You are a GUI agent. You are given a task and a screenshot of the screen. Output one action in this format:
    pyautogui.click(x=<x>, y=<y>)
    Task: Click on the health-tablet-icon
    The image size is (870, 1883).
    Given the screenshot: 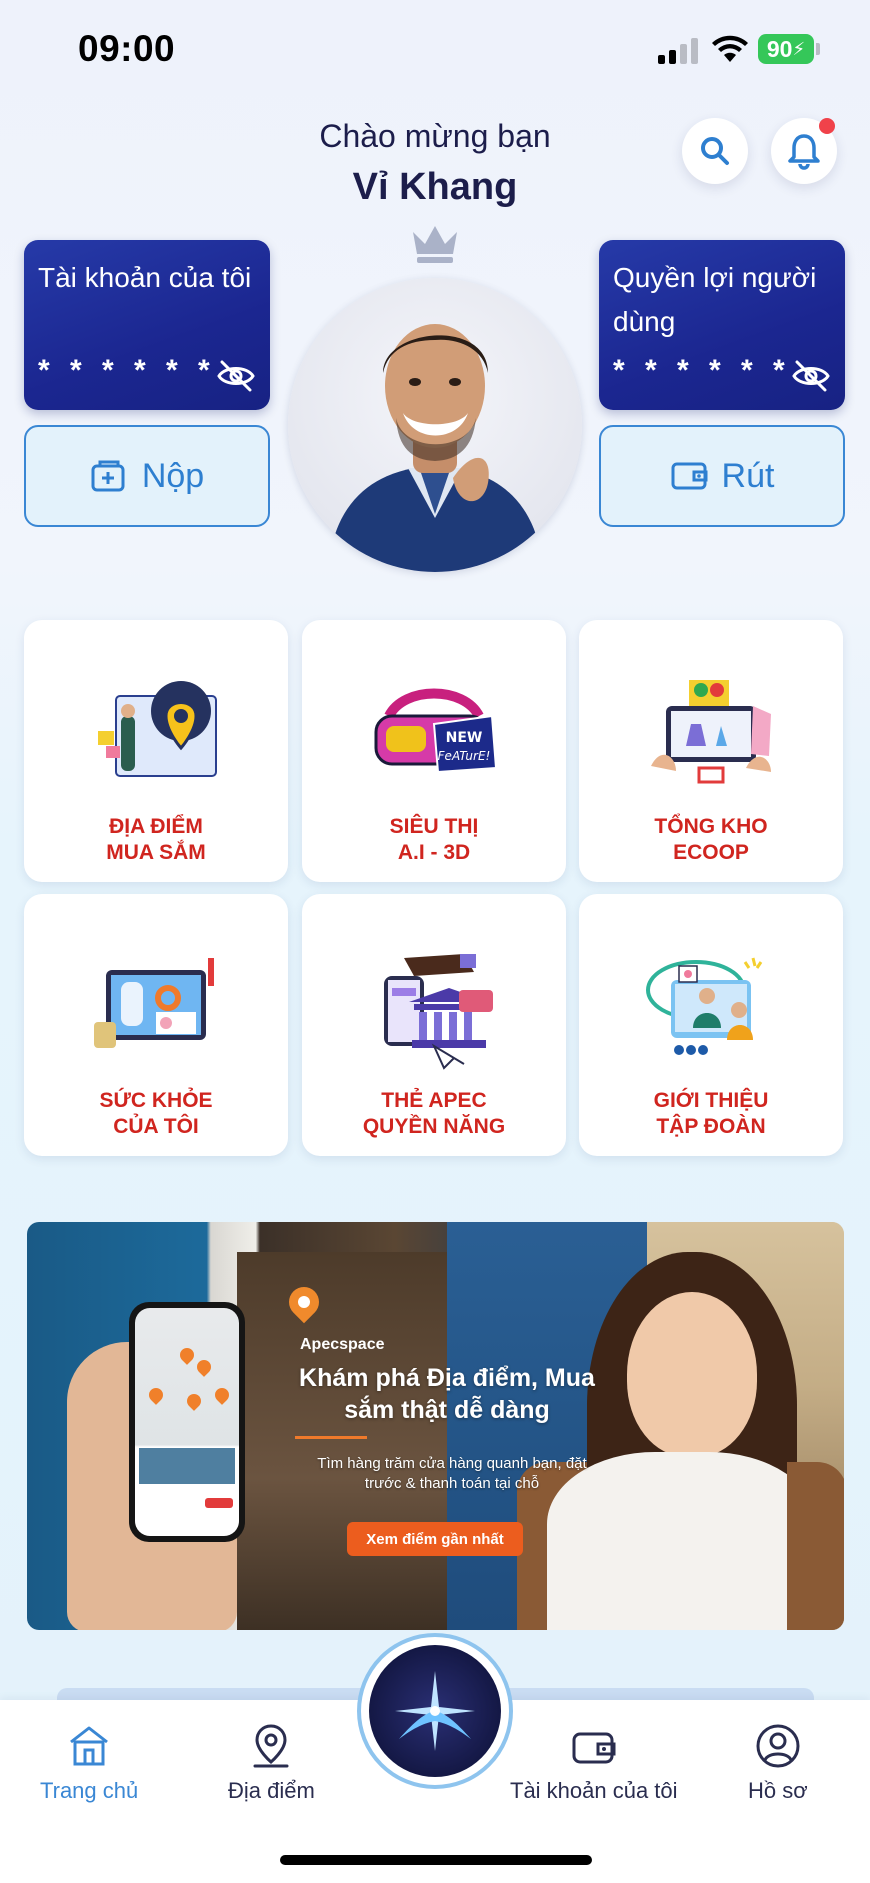 What is the action you would take?
    pyautogui.click(x=154, y=1003)
    